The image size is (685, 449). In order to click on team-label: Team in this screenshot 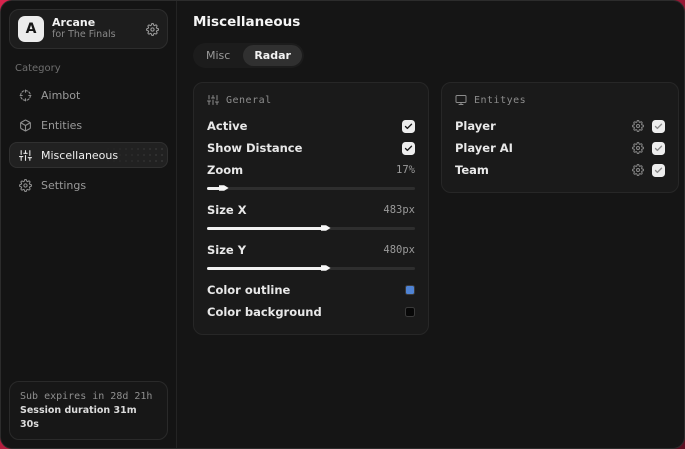, I will do `click(472, 170)`.